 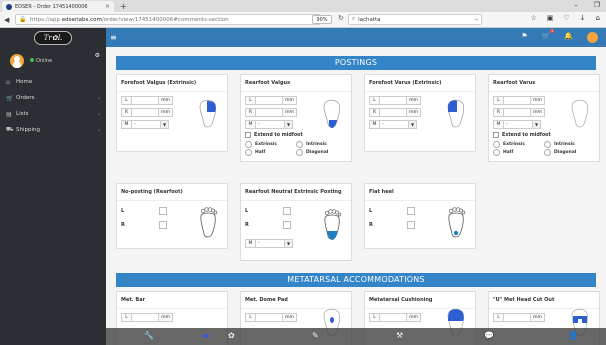 I want to click on brand-logo: Tr✿L, so click(x=53, y=37).